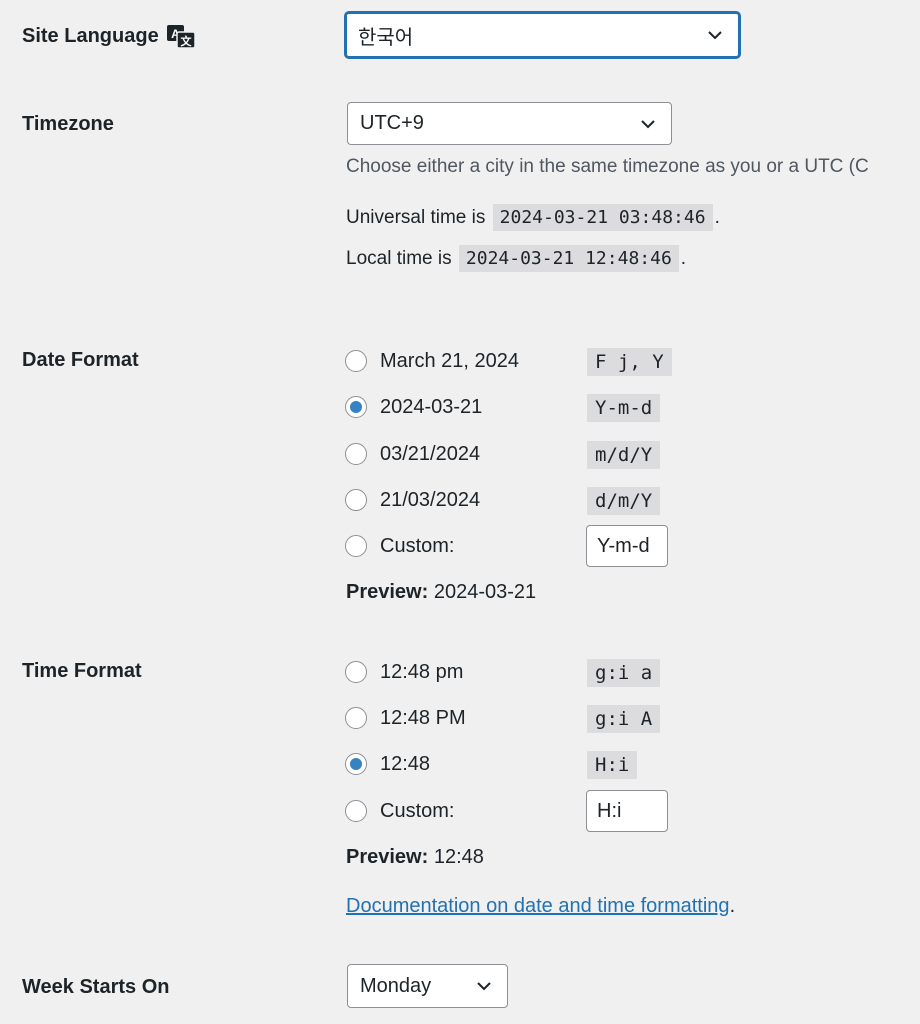 The width and height of the screenshot is (920, 1024). I want to click on radio-label: 2024-03-21, so click(431, 406).